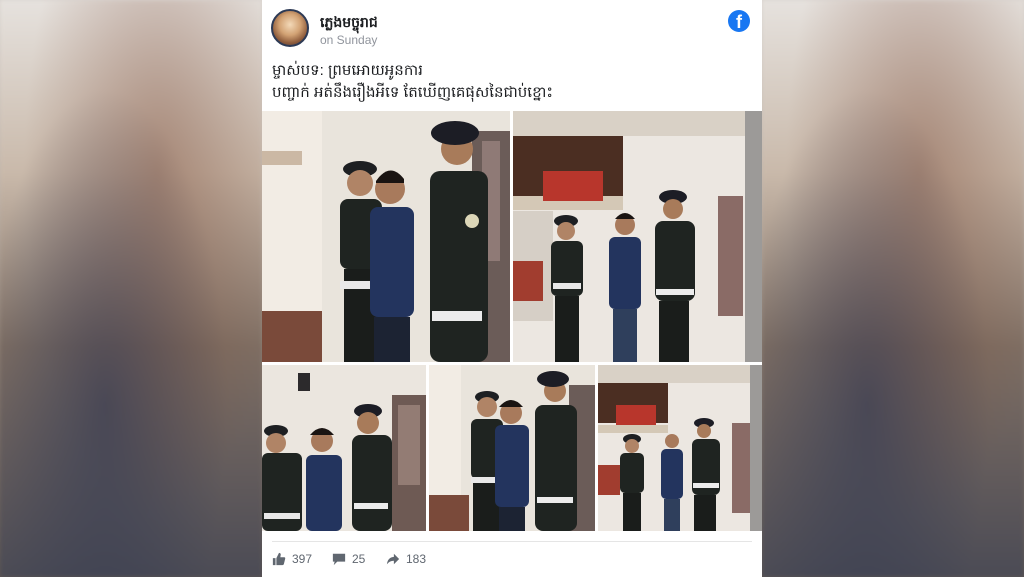  What do you see at coordinates (302, 559) in the screenshot?
I see `like-count: 397` at bounding box center [302, 559].